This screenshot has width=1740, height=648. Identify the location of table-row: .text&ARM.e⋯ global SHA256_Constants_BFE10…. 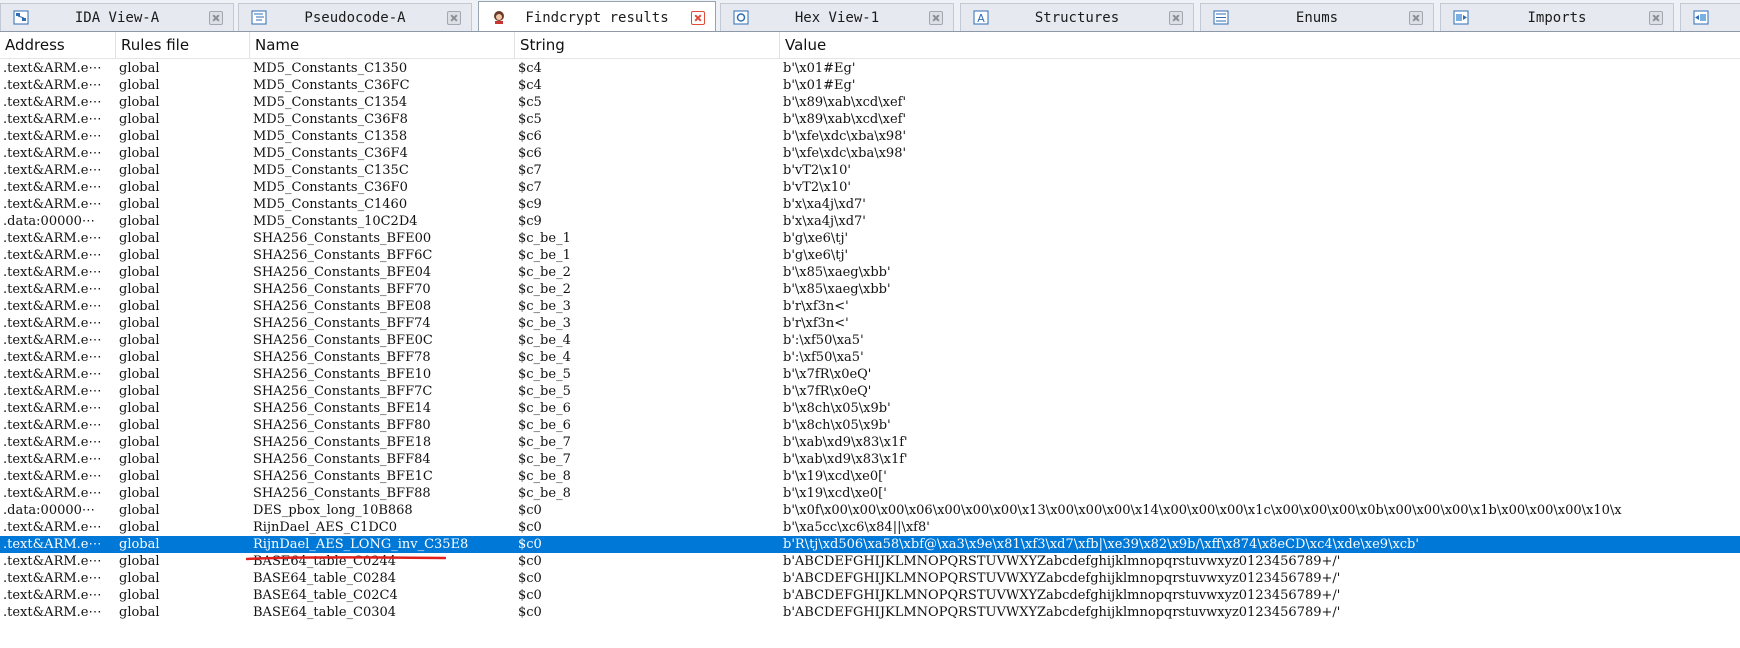
(870, 374).